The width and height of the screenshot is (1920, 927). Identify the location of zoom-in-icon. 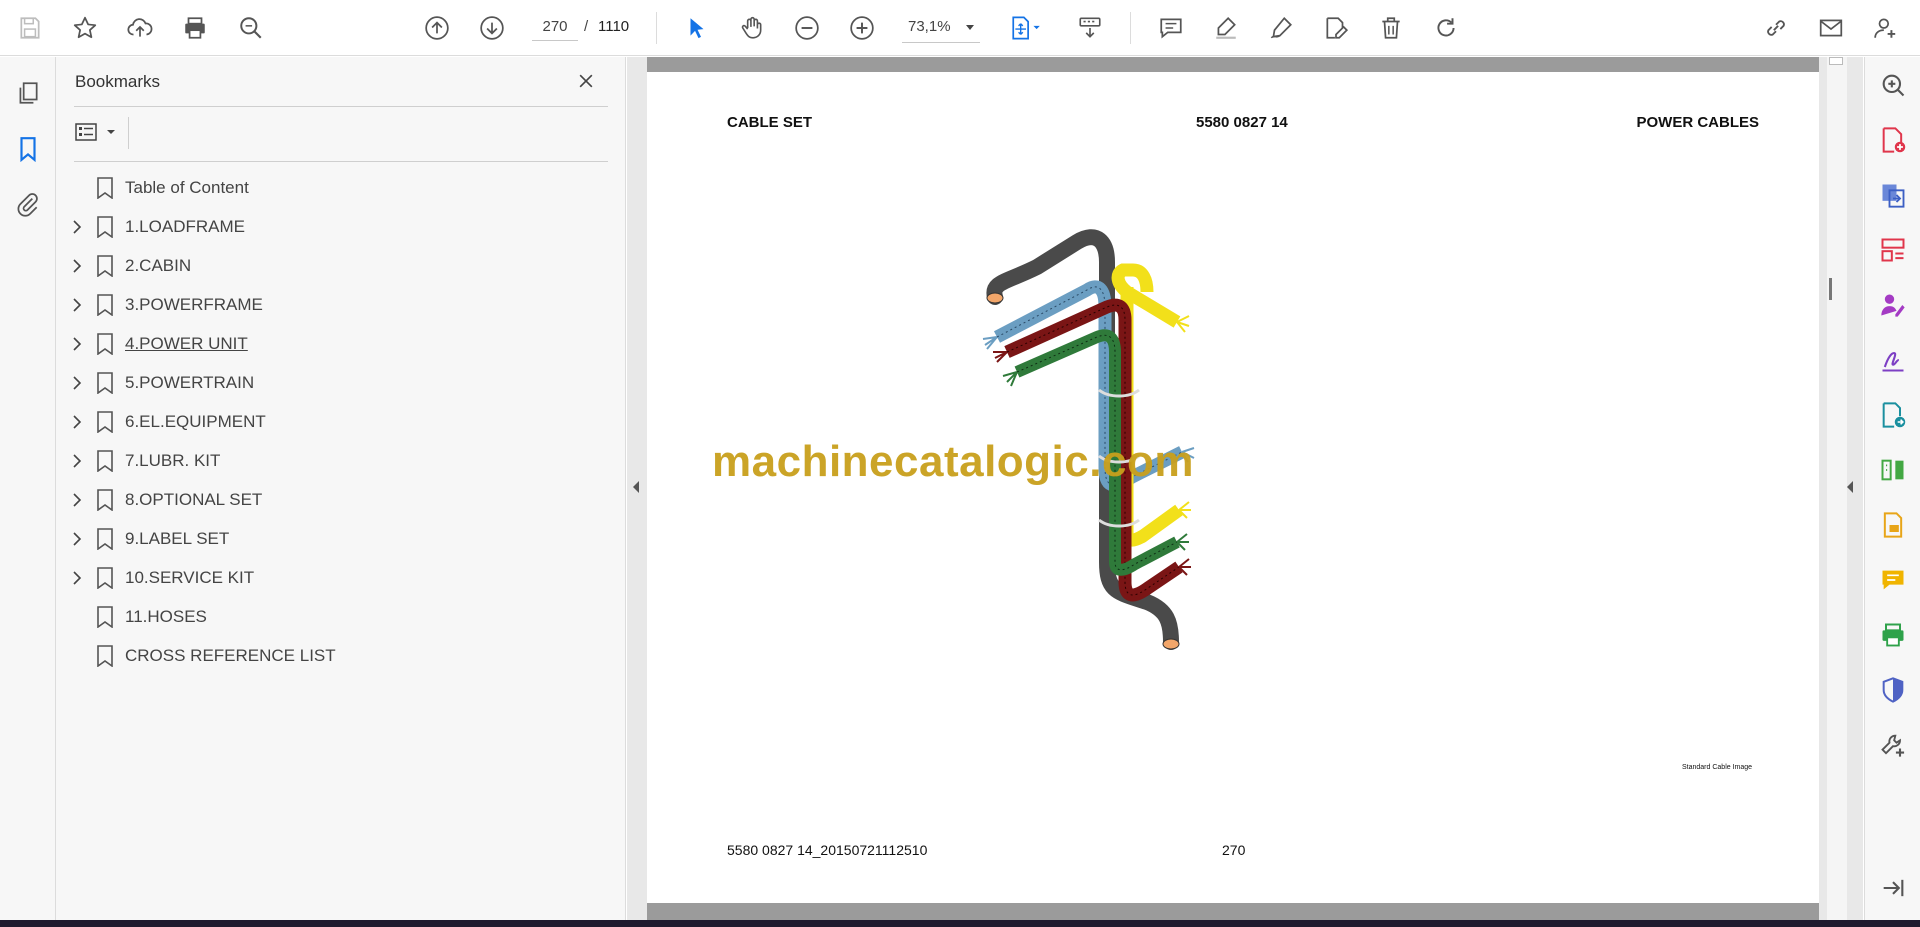
(862, 28).